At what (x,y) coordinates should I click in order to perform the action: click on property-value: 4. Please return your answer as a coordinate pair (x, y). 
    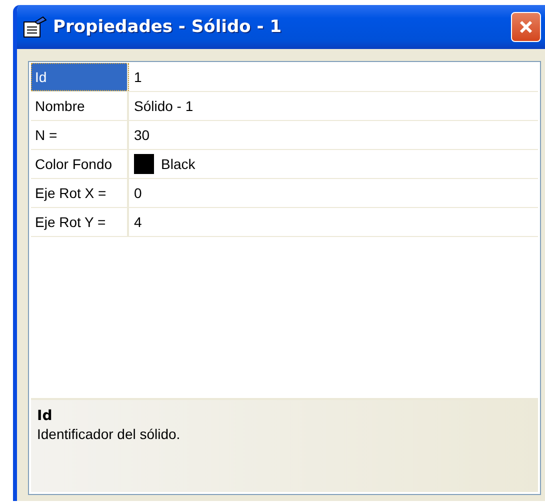
    Looking at the image, I should click on (138, 222).